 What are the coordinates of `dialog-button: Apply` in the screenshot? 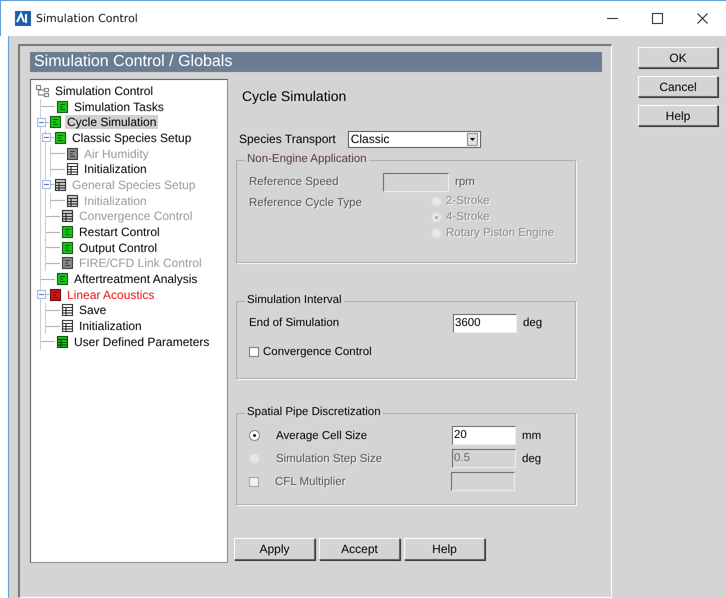 It's located at (274, 549).